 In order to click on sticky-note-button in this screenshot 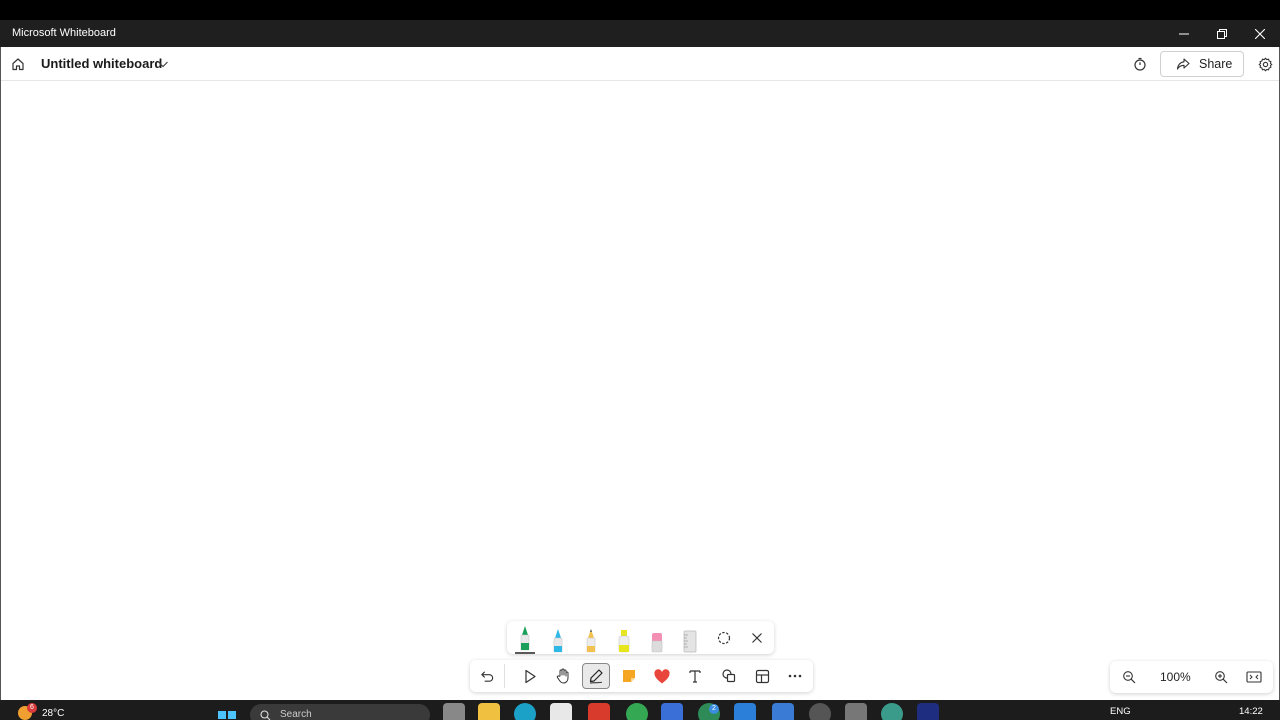, I will do `click(629, 676)`.